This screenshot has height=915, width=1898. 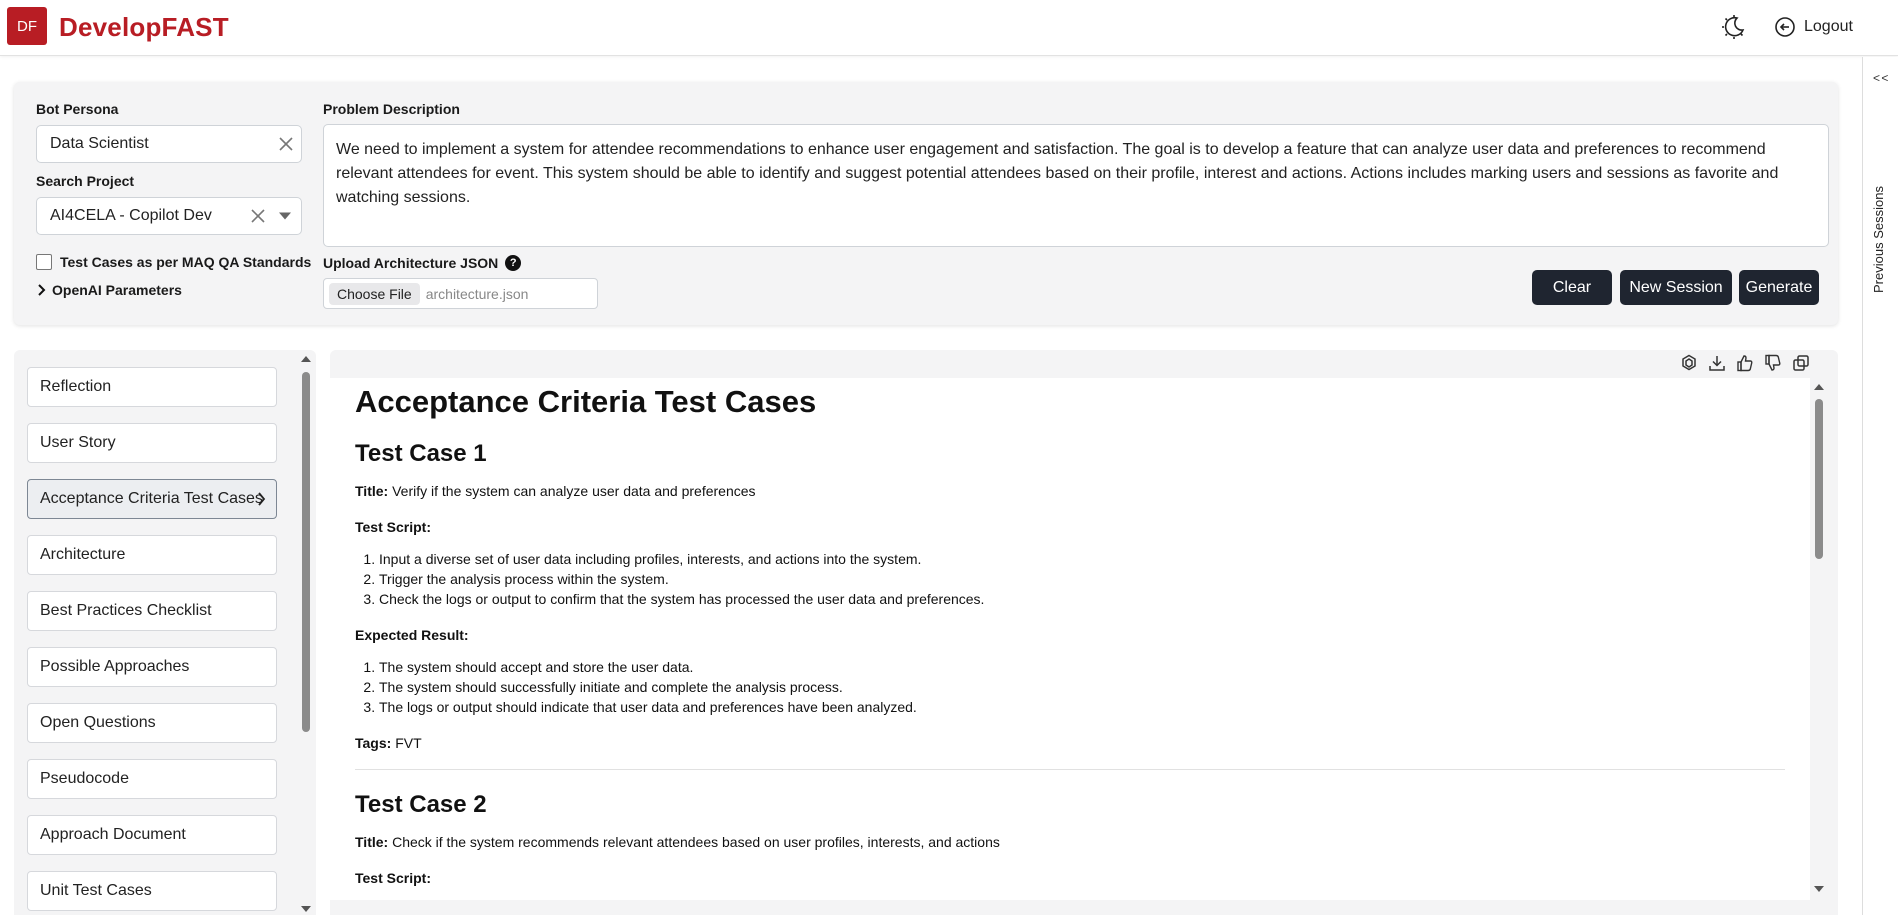 What do you see at coordinates (144, 27) in the screenshot?
I see `brand-title: DevelopFAST` at bounding box center [144, 27].